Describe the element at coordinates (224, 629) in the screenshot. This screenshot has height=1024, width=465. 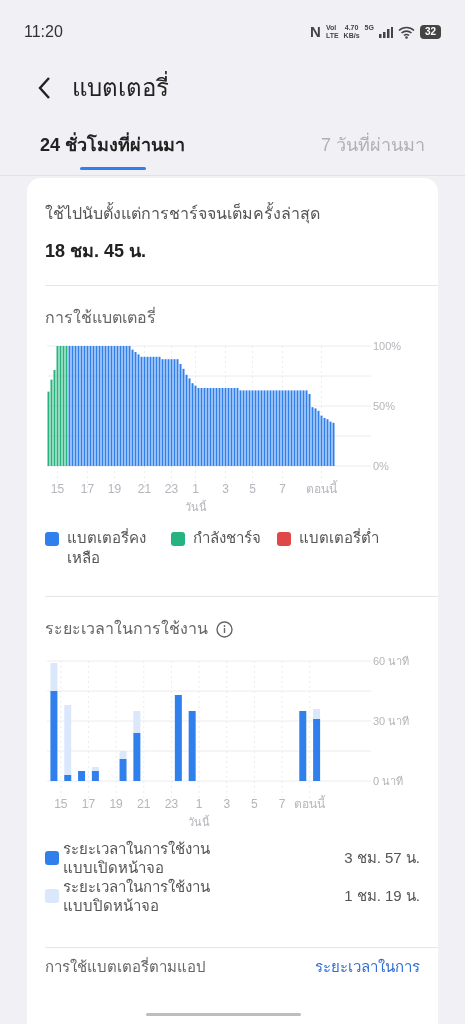
I see `info-icon` at that location.